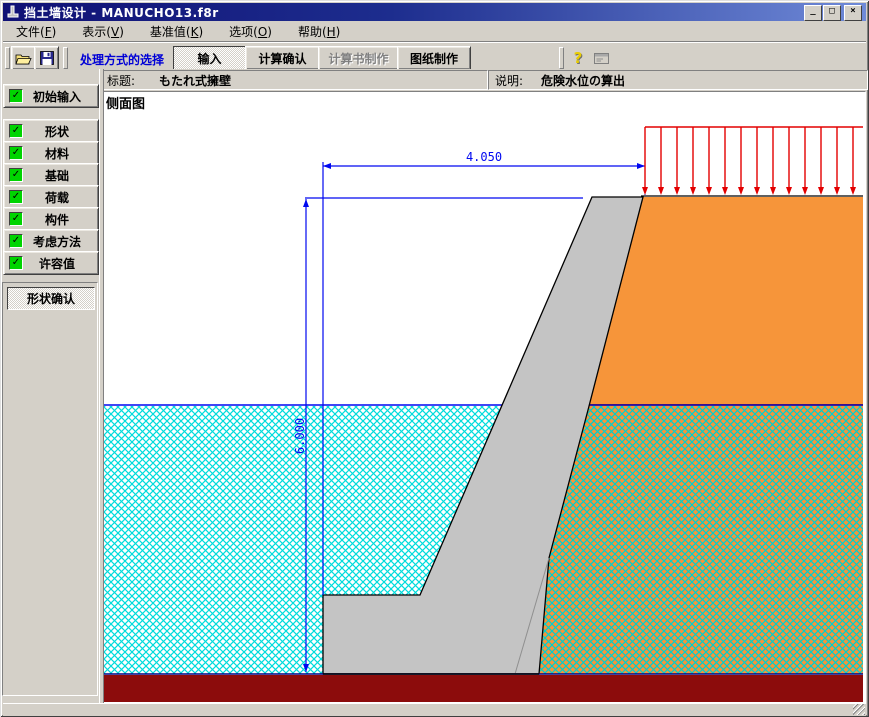  What do you see at coordinates (678, 80) in the screenshot?
I see `description-panel: 说明: 危険水位の算出` at bounding box center [678, 80].